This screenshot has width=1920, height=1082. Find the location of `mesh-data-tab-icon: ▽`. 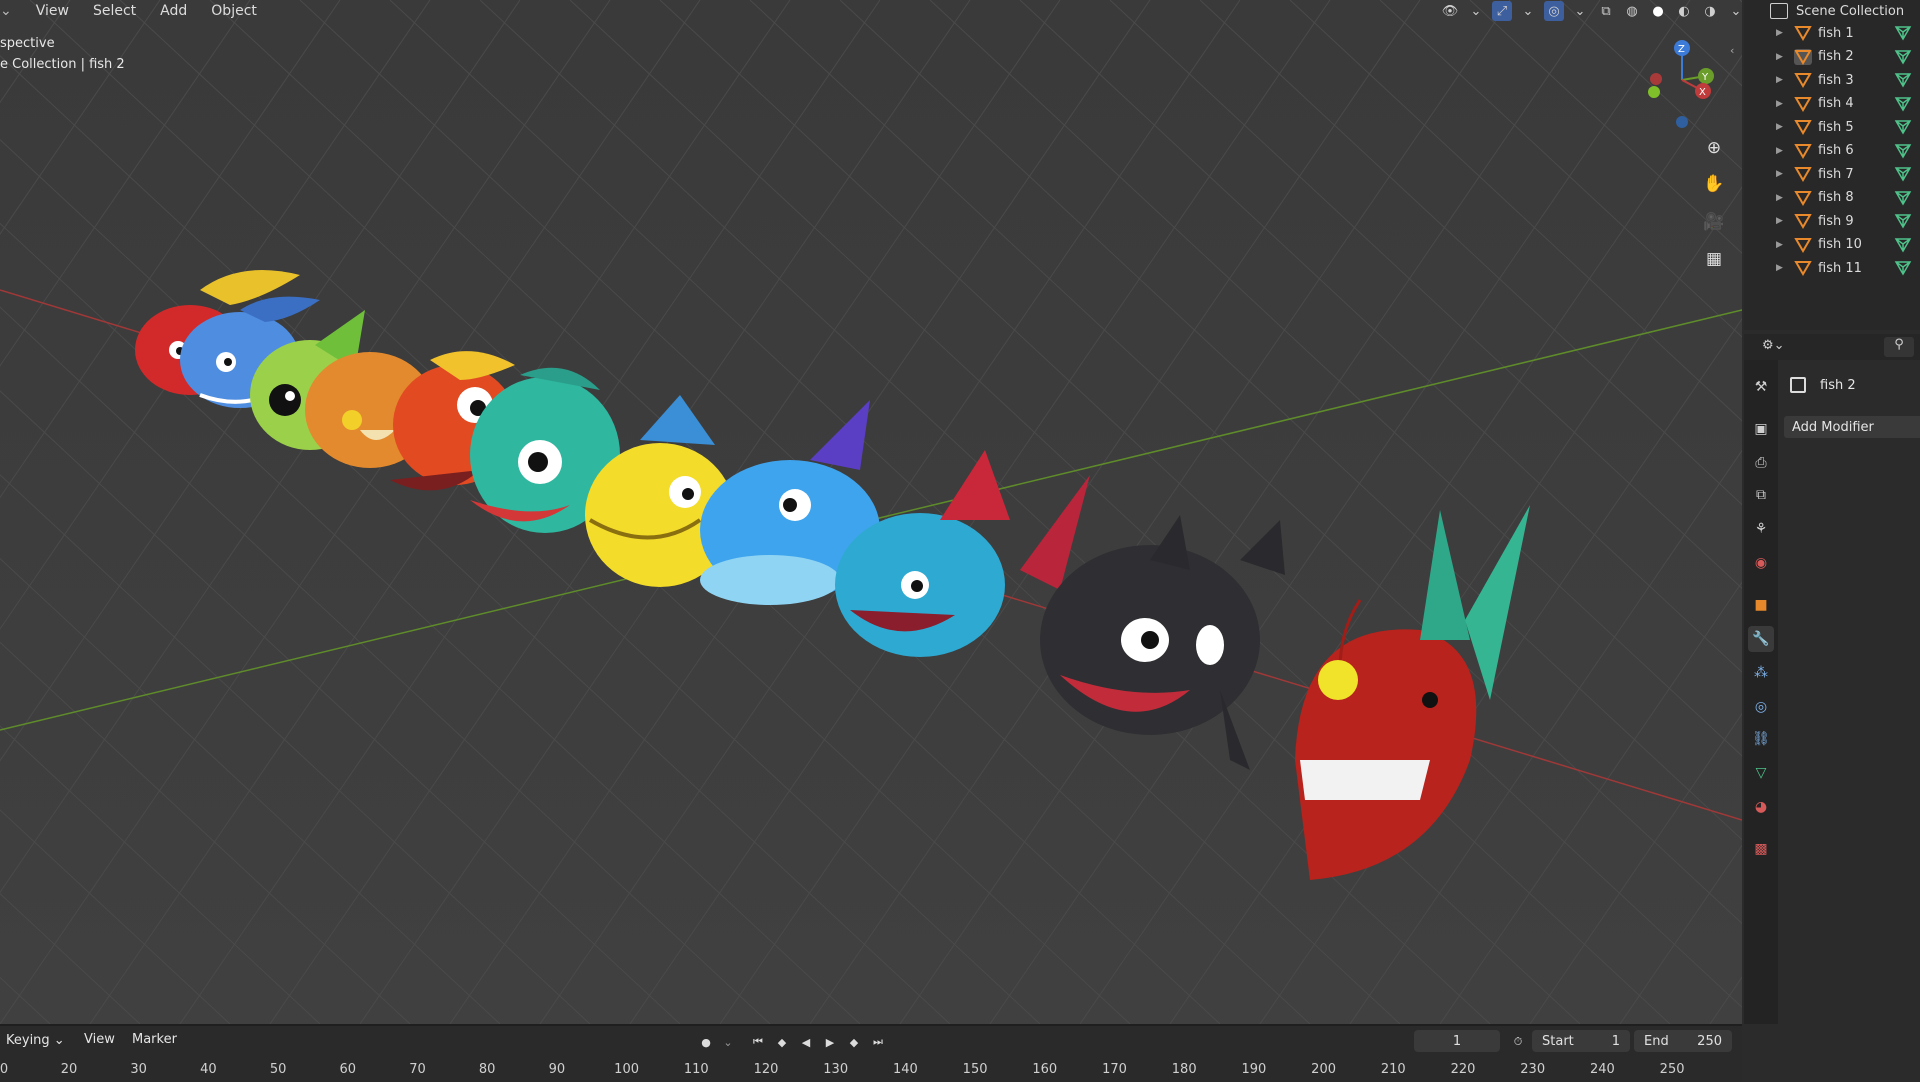

mesh-data-tab-icon: ▽ is located at coordinates (1761, 773).